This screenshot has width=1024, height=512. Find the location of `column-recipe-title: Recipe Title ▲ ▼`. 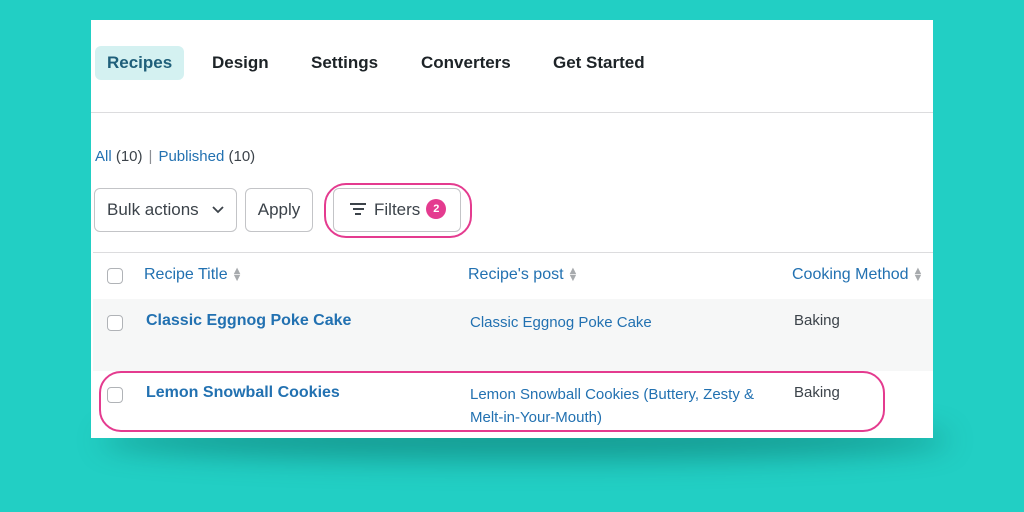

column-recipe-title: Recipe Title ▲ ▼ is located at coordinates (193, 274).